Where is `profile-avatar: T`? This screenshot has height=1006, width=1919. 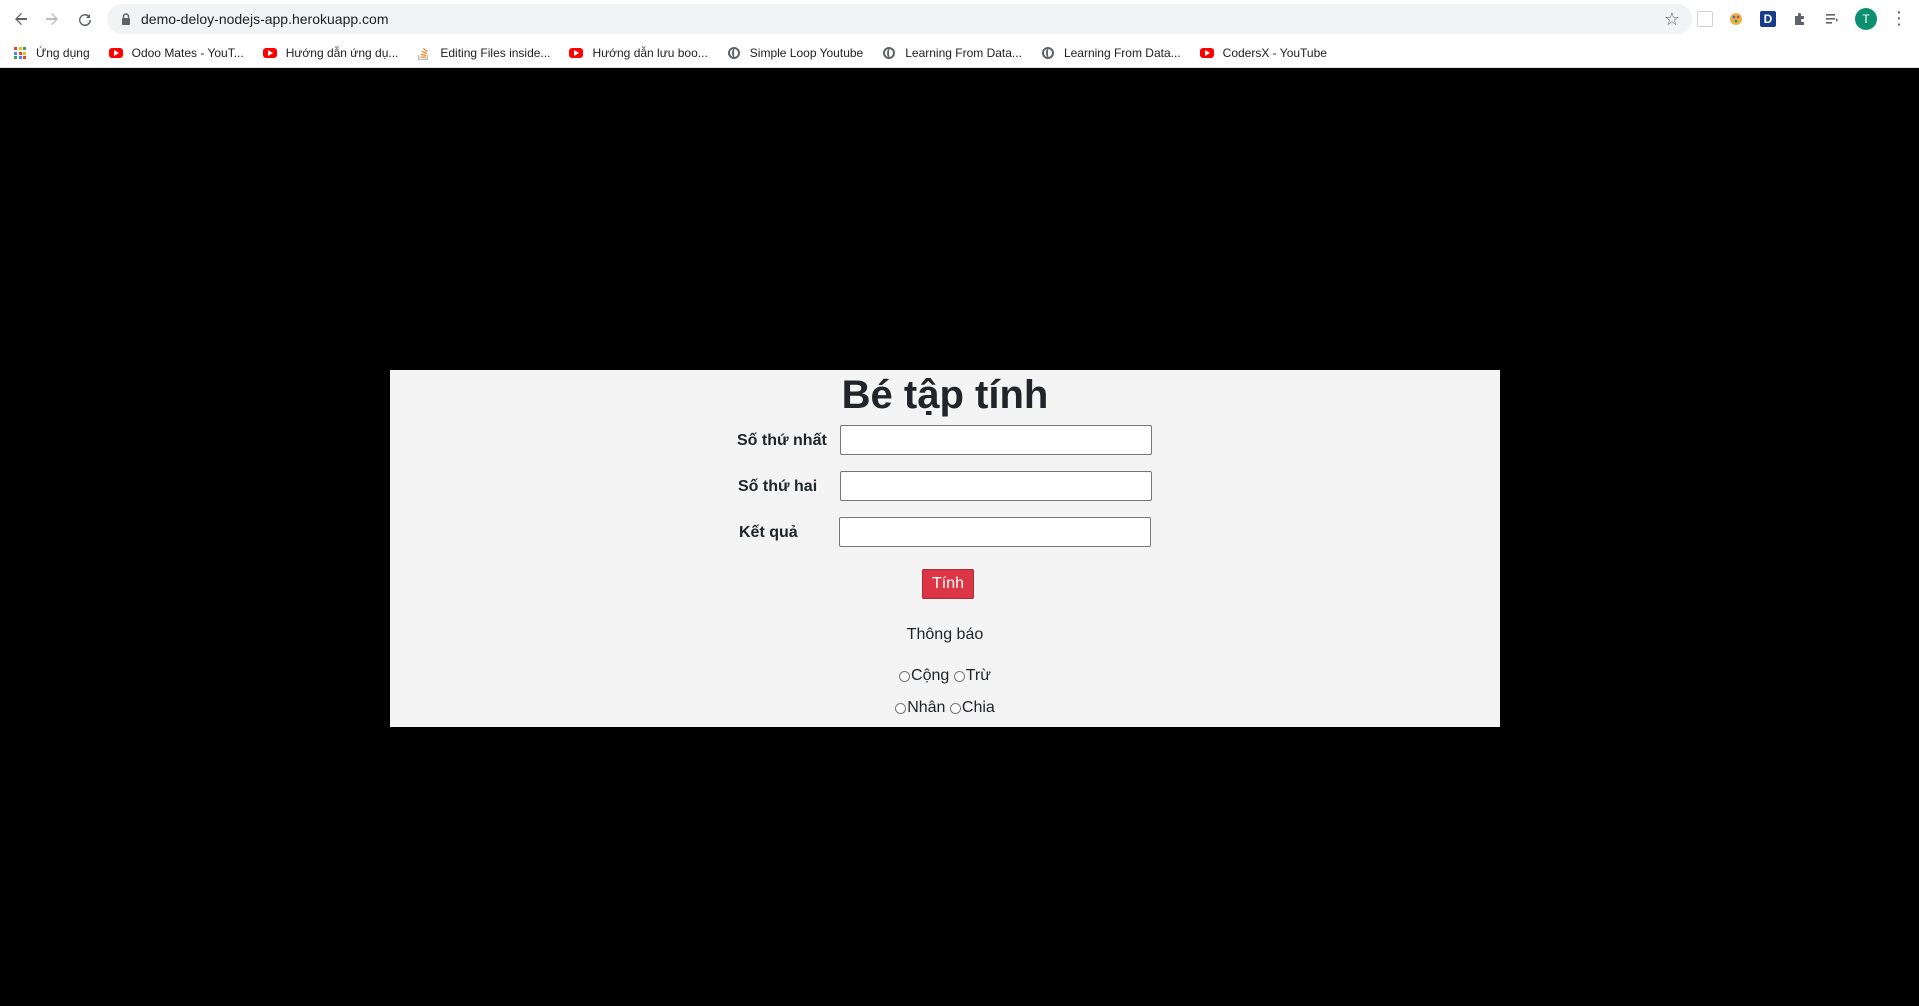
profile-avatar: T is located at coordinates (1866, 19).